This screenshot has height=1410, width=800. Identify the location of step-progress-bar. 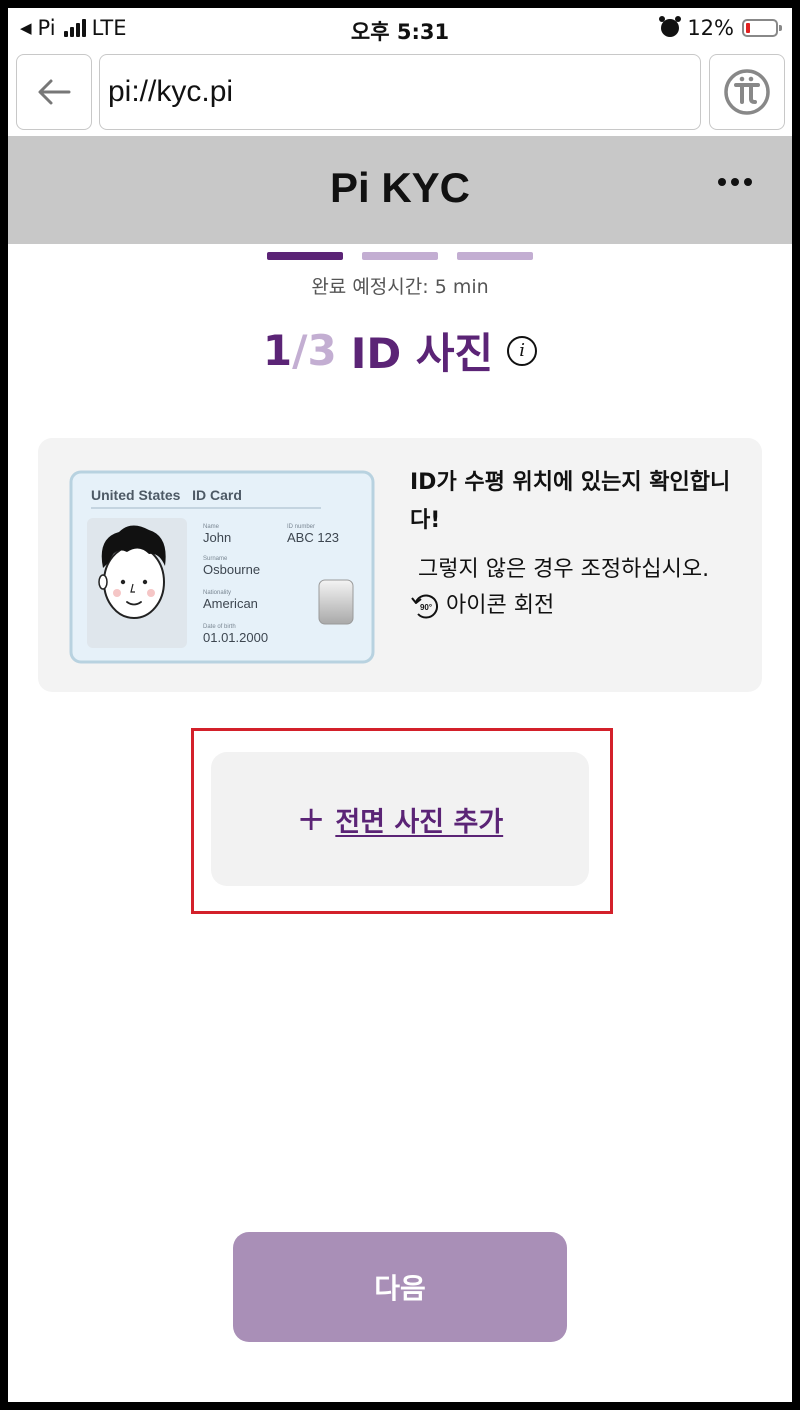
(400, 256).